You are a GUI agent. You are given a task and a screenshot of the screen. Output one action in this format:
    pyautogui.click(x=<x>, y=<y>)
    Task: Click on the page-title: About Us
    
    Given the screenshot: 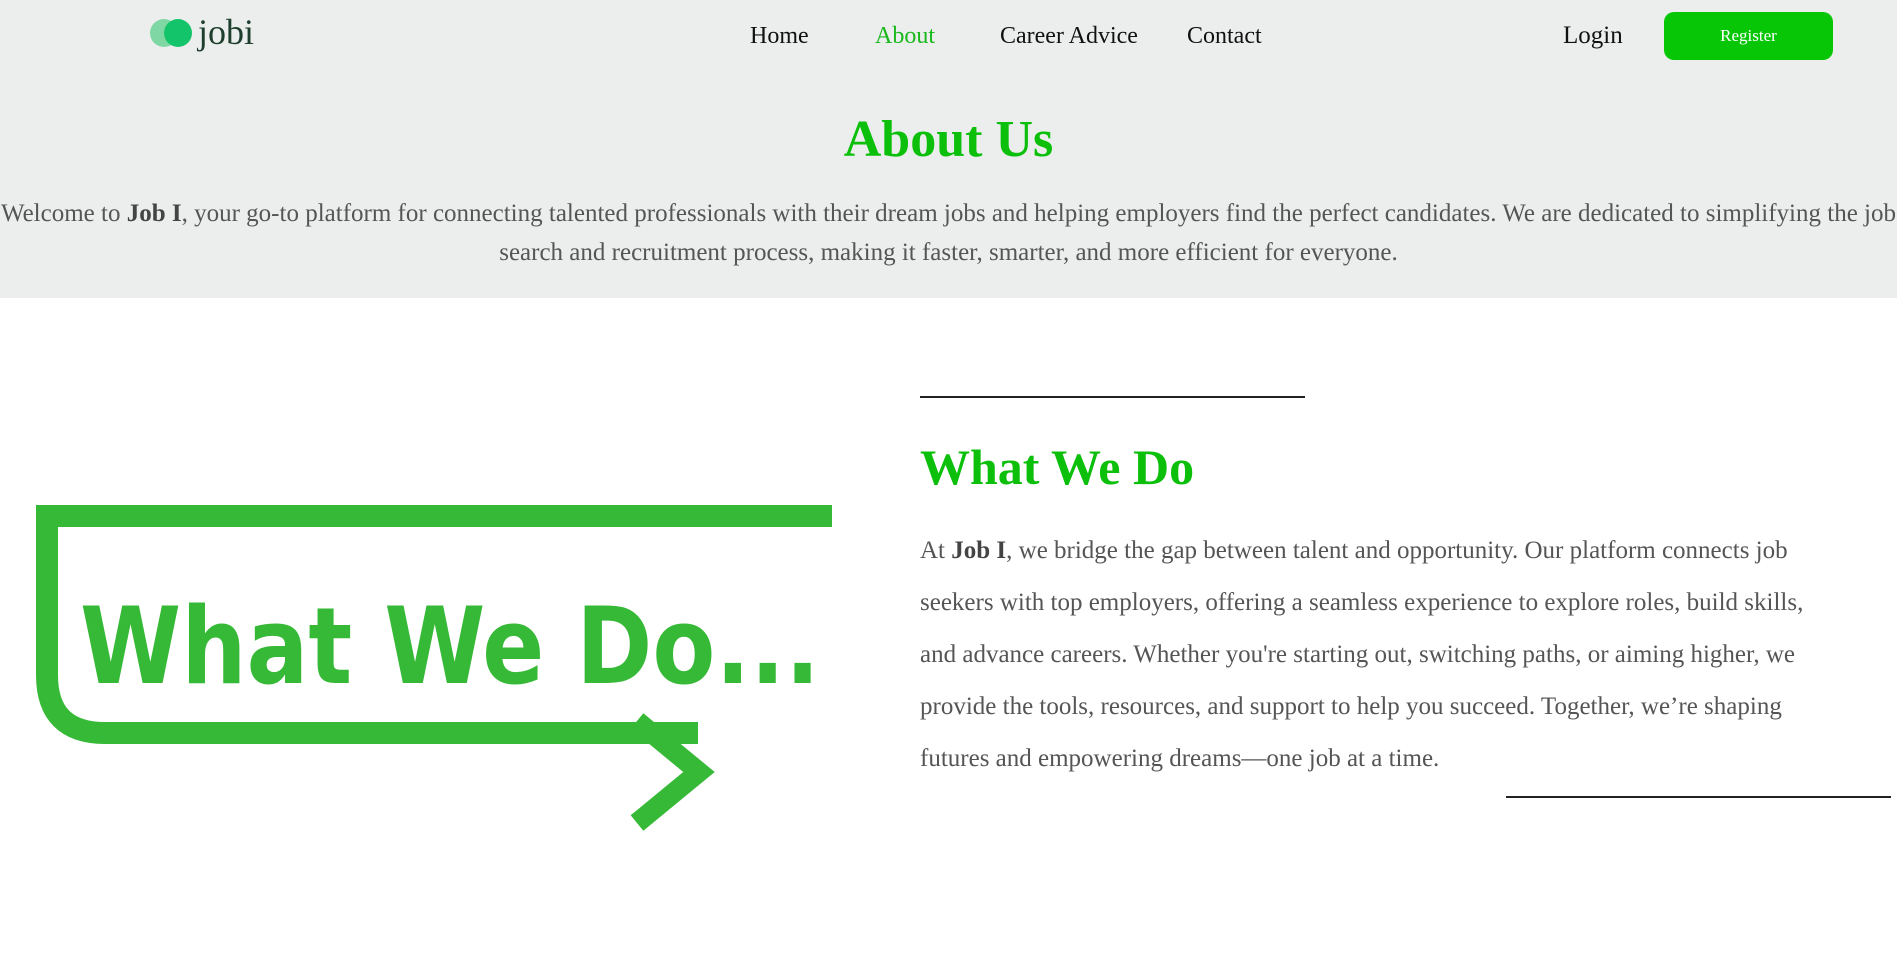 What is the action you would take?
    pyautogui.click(x=948, y=139)
    